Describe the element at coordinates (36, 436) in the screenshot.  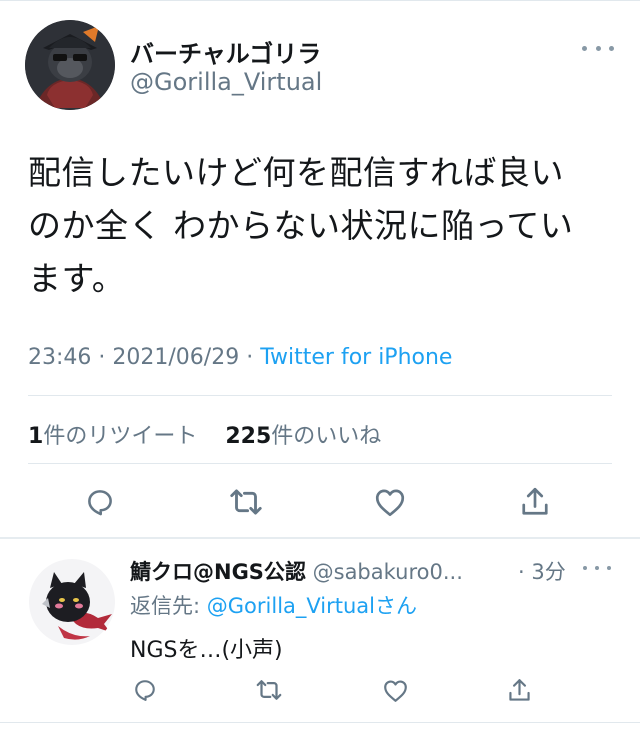
I see `retweet-count: 1` at that location.